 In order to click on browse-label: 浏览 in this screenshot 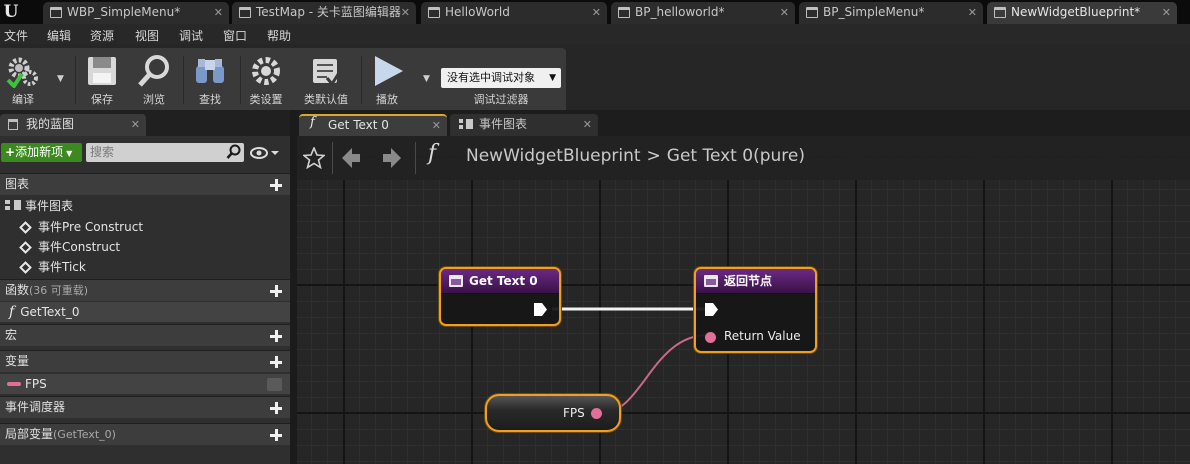, I will do `click(154, 99)`.